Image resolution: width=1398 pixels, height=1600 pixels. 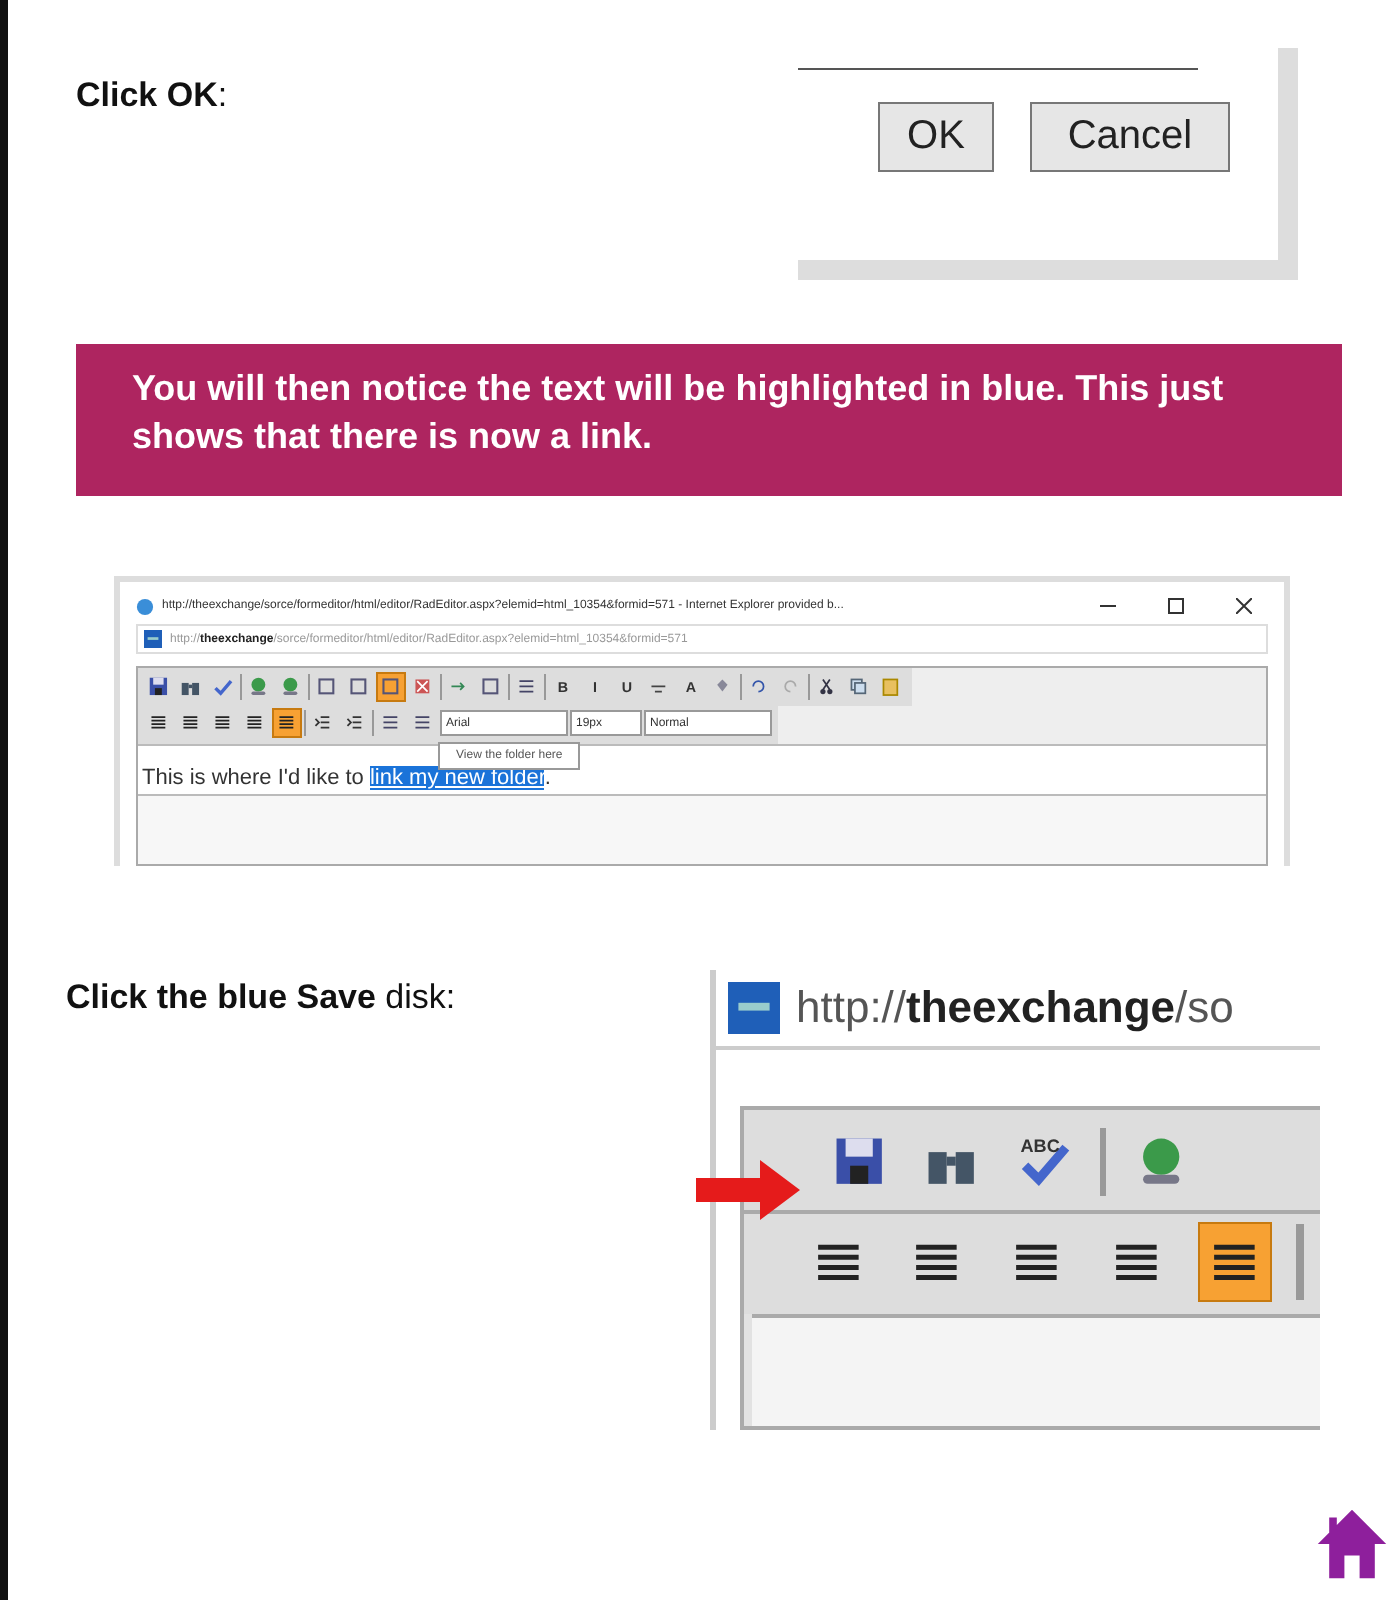 I want to click on arrow-icon, so click(x=748, y=1190).